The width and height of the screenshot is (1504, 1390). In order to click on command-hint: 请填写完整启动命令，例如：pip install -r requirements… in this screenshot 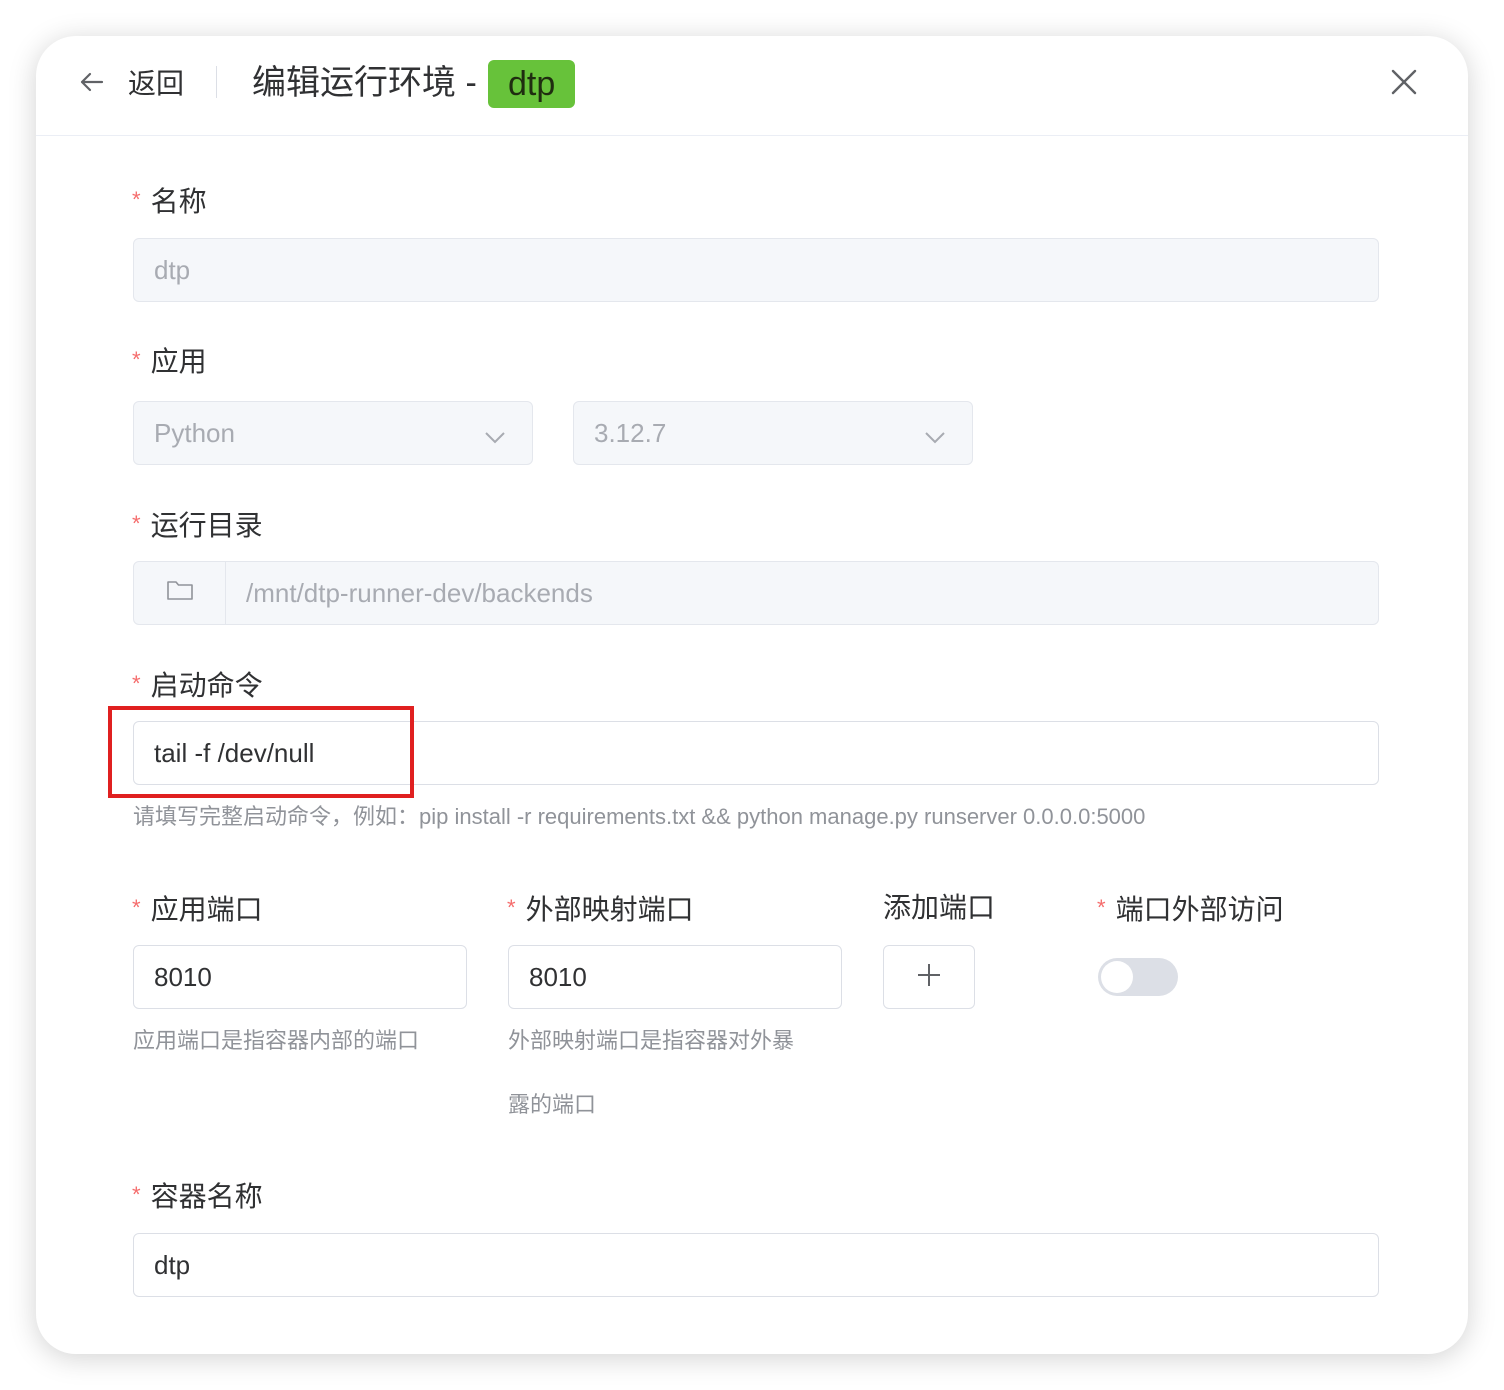, I will do `click(639, 816)`.